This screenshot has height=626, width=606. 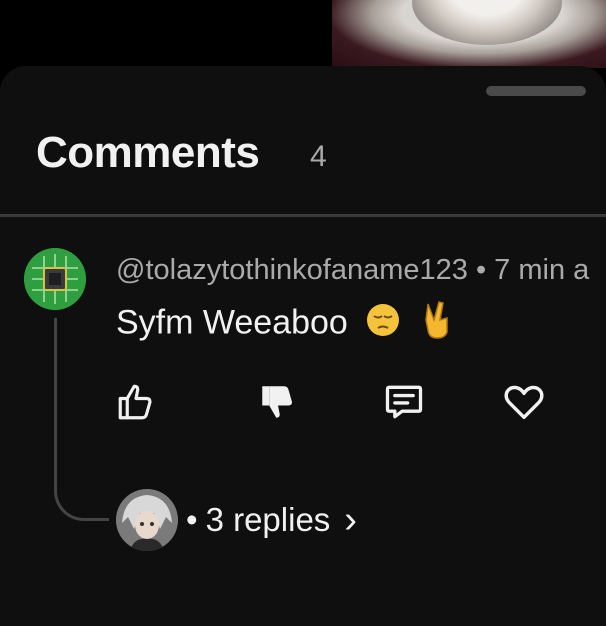 I want to click on circuit-chip-icon, so click(x=55, y=279).